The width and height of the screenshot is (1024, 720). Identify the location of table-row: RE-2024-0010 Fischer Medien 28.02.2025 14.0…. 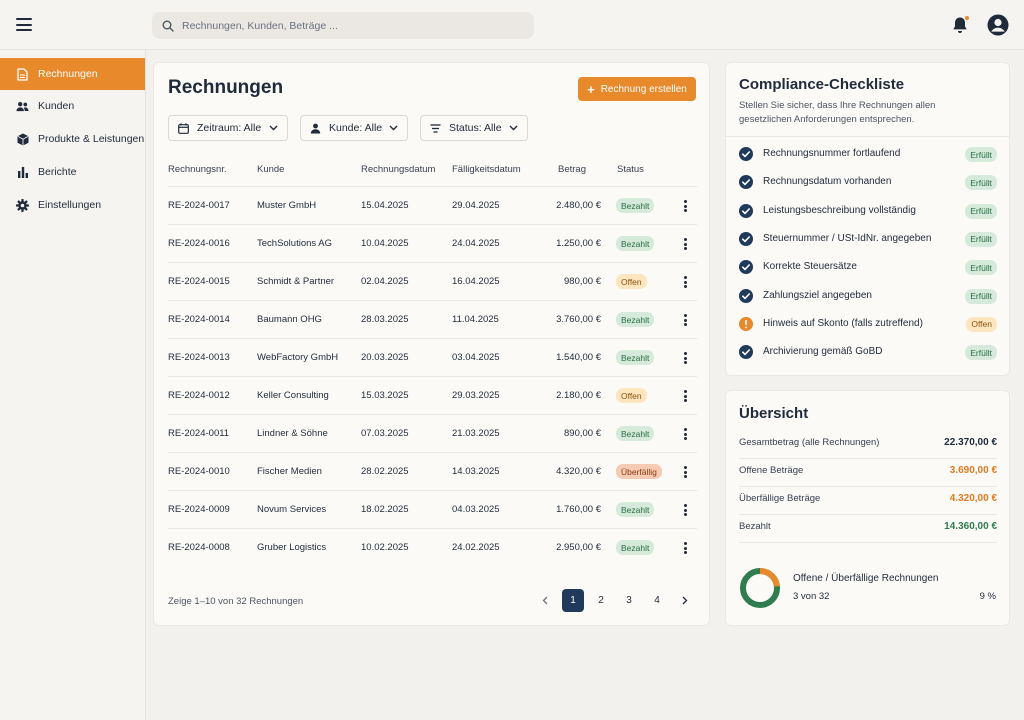
(432, 471).